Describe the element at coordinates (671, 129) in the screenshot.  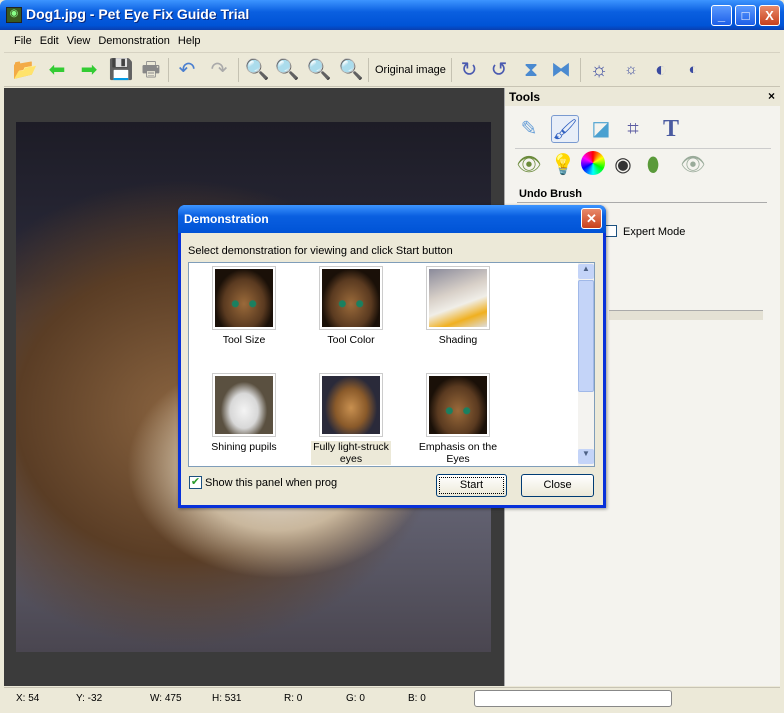
I see `text-tool-icon: T` at that location.